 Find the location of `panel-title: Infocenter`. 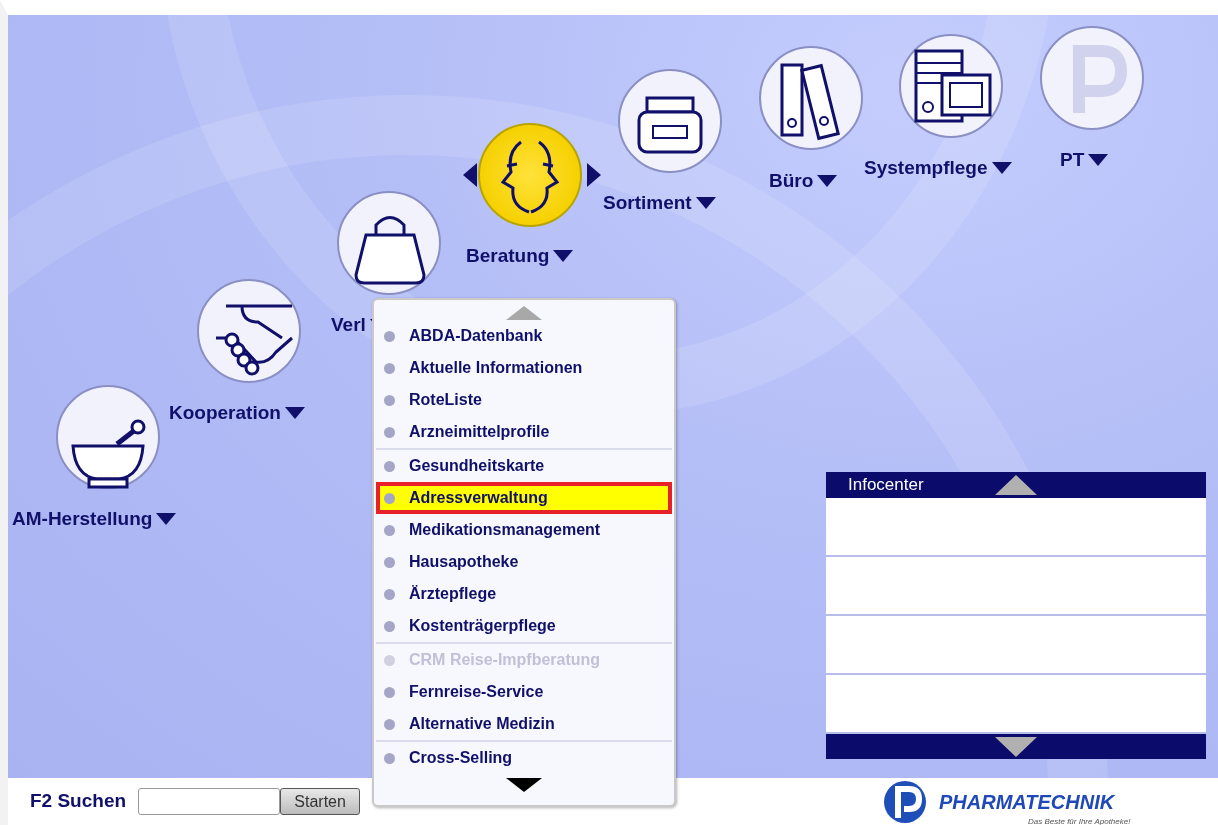

panel-title: Infocenter is located at coordinates (886, 485).